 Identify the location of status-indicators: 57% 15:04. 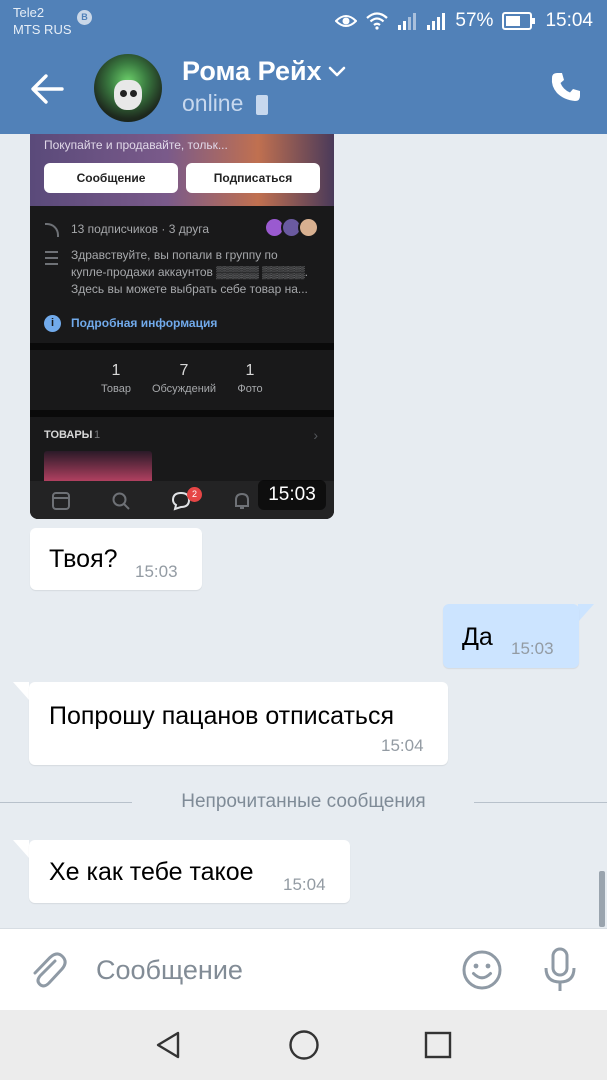
(464, 21).